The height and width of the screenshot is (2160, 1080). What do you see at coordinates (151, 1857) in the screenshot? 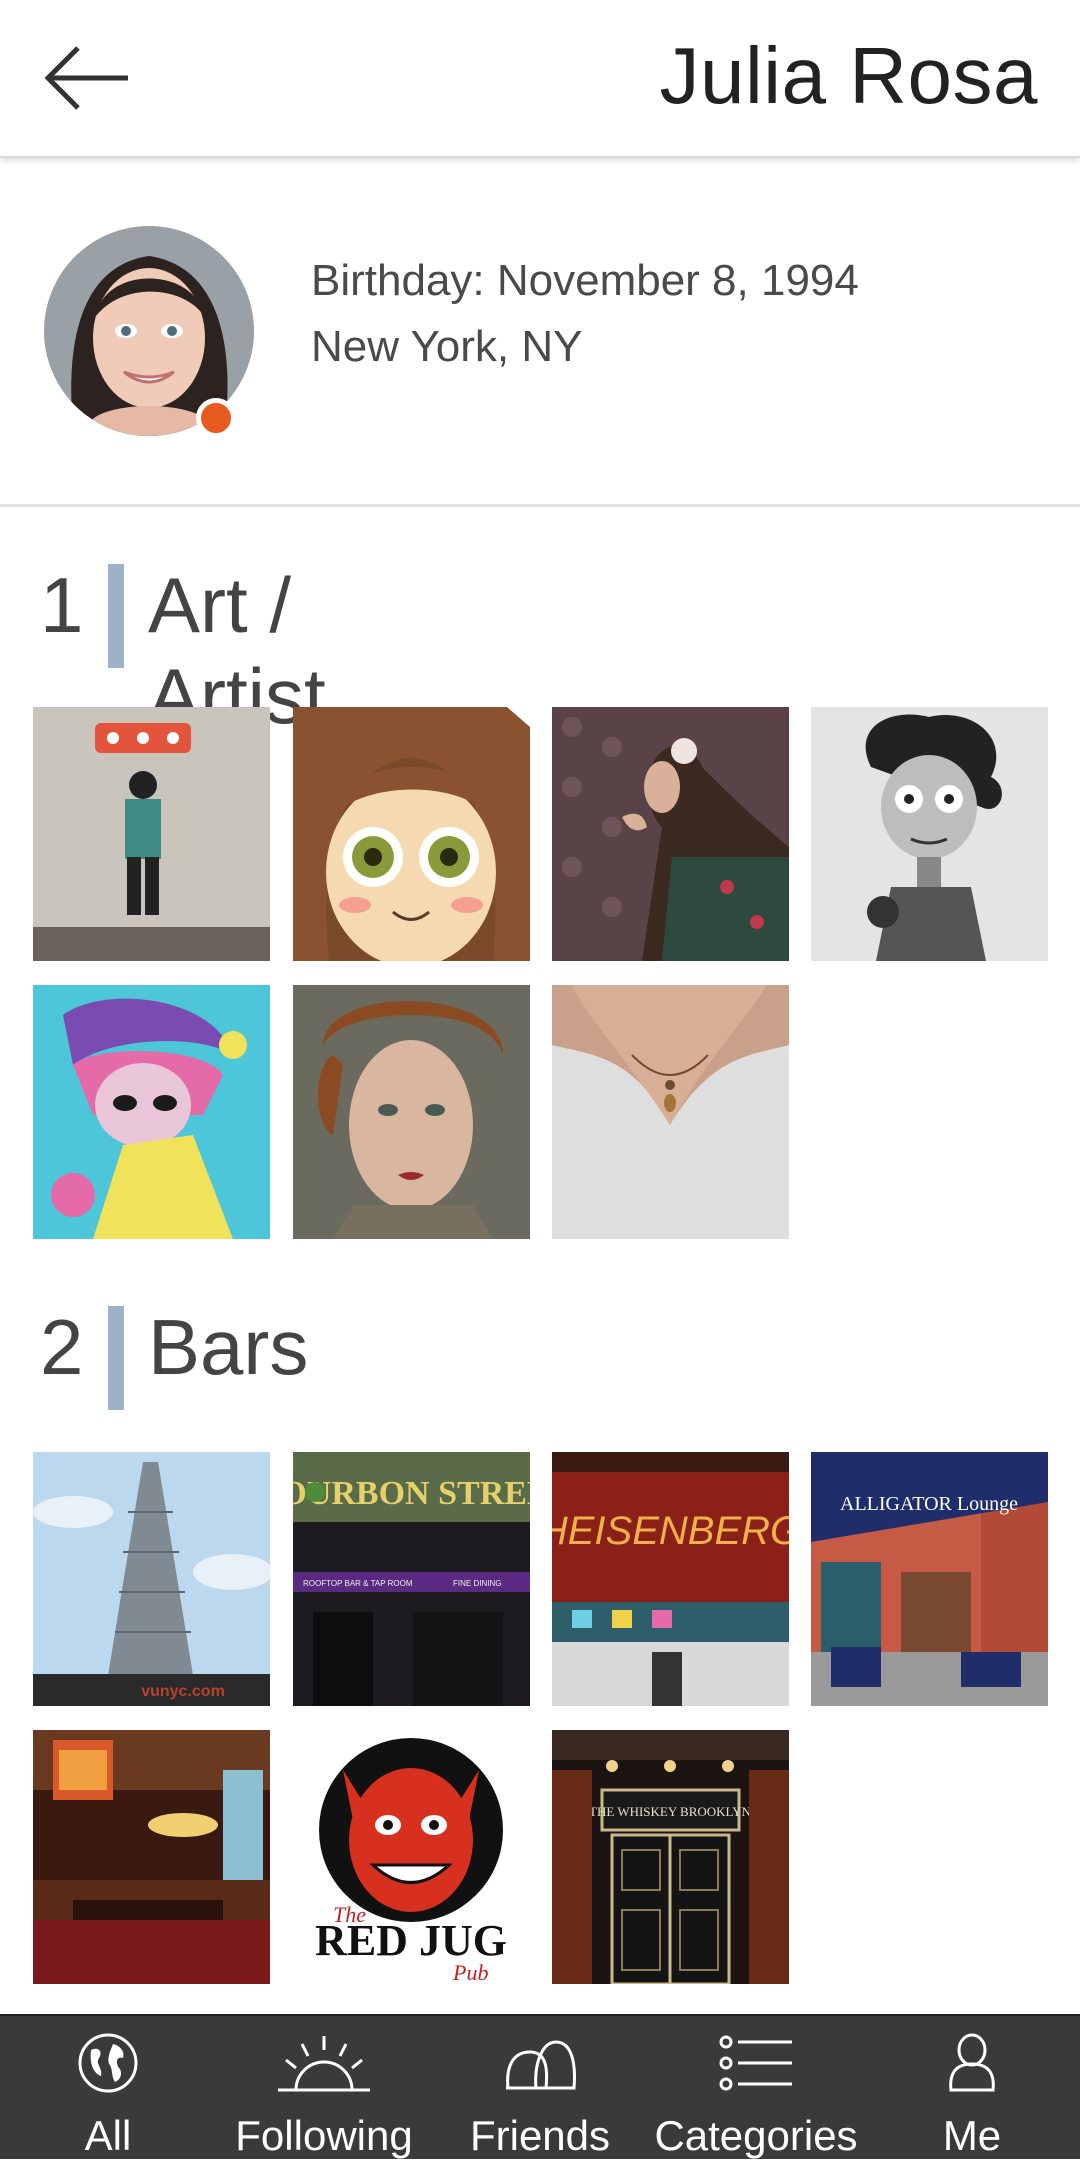
I see `thumb-bar-interior` at bounding box center [151, 1857].